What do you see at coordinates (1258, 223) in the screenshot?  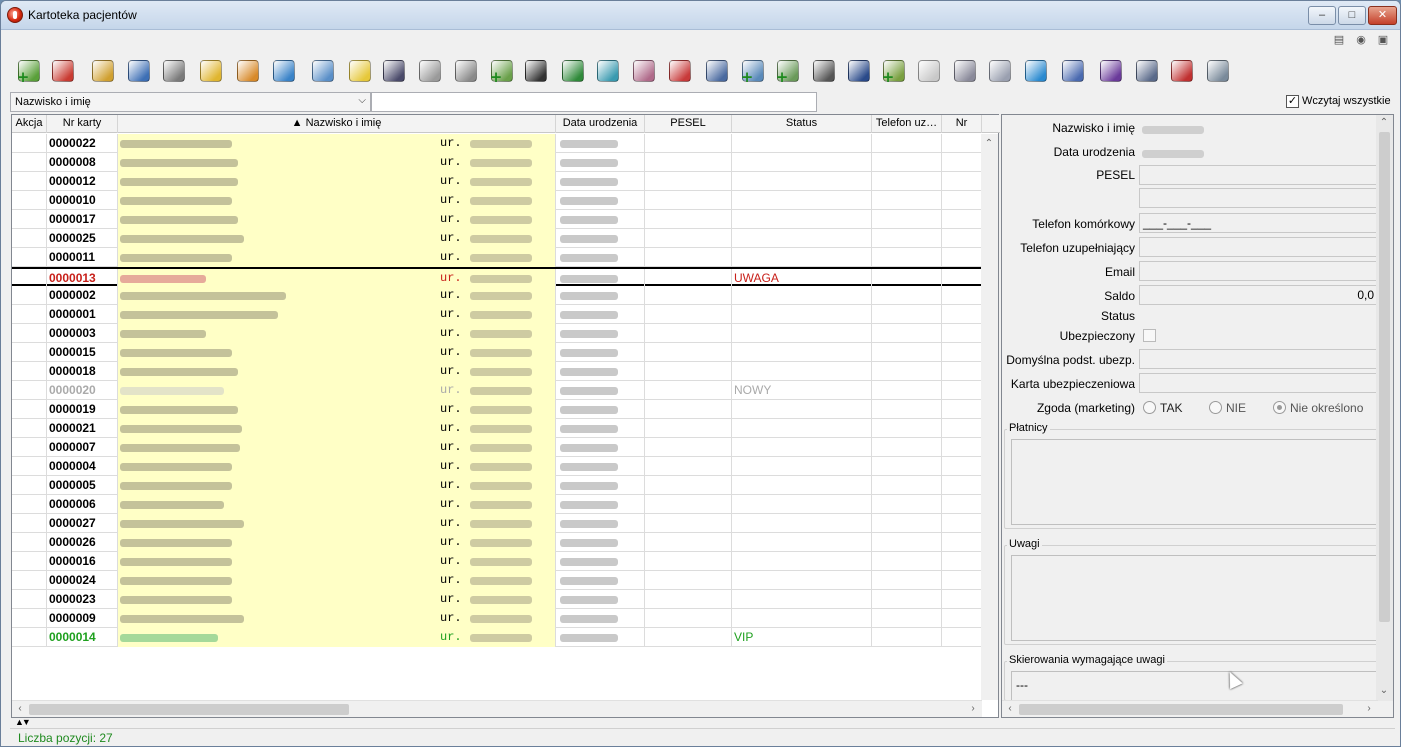 I see `mobile-field: ___-___-___` at bounding box center [1258, 223].